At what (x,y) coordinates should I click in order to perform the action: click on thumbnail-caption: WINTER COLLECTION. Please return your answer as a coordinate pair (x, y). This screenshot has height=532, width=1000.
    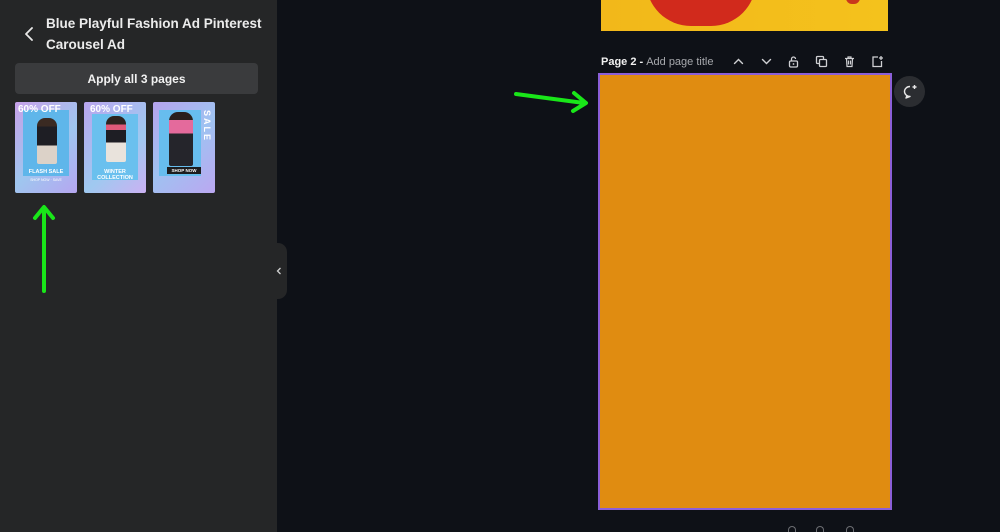
    Looking at the image, I should click on (115, 175).